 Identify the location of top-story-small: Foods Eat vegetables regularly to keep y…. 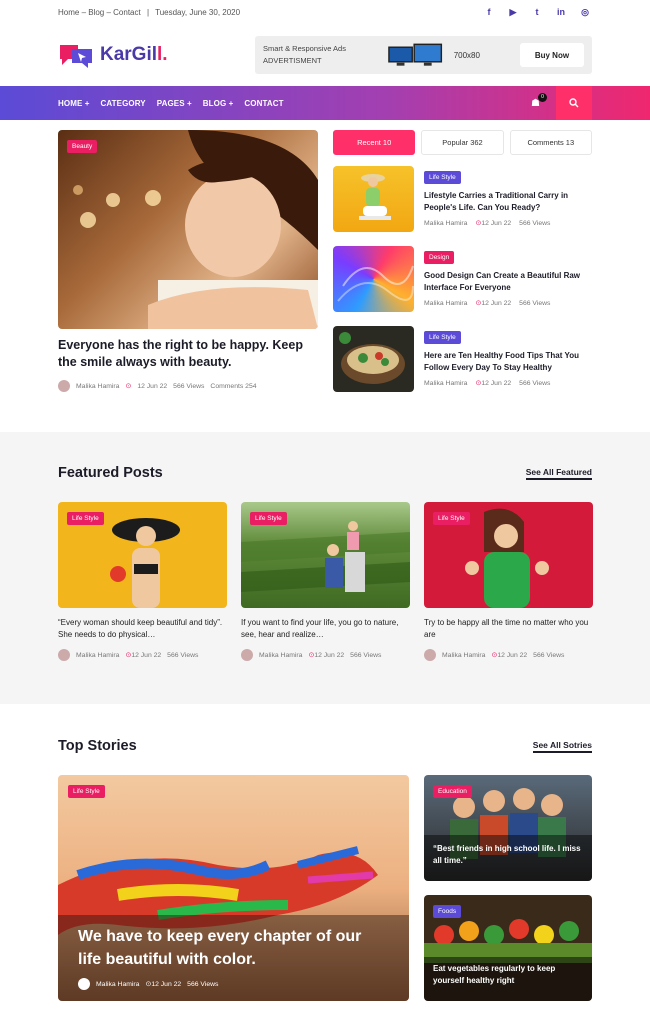
(508, 948).